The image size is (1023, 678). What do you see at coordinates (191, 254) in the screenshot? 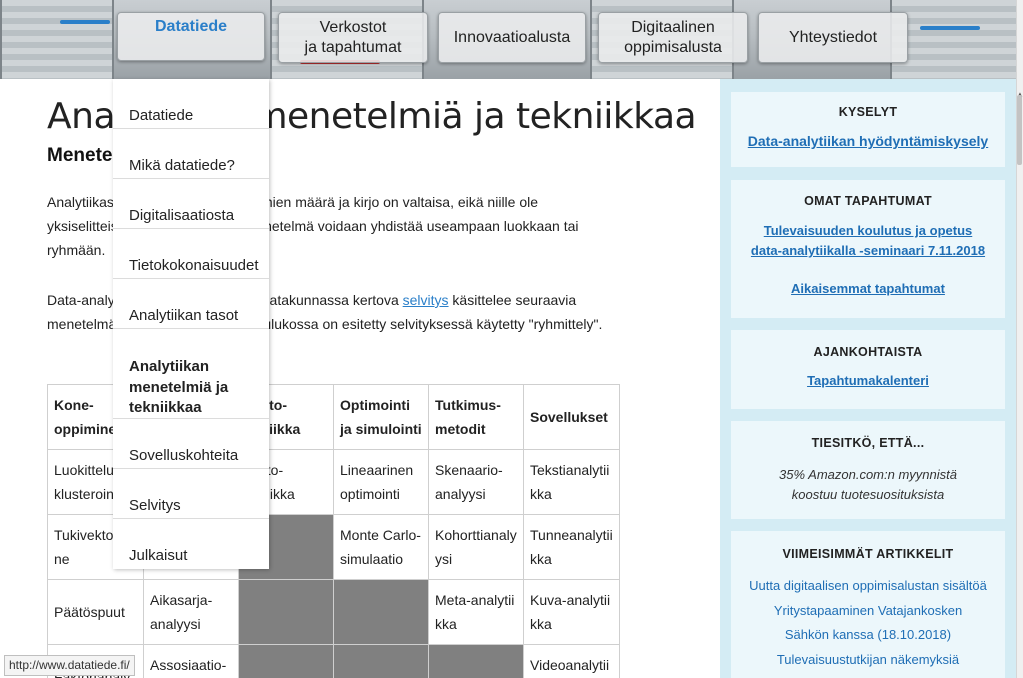
I see `submenu-item-tietokokonaisuudet: Tietokokonaisuudet` at bounding box center [191, 254].